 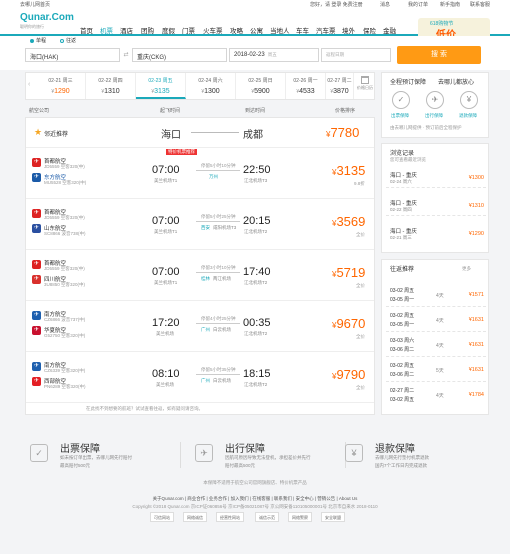 What do you see at coordinates (160, 81) in the screenshot?
I see `date-label: 02-23 周五` at bounding box center [160, 81].